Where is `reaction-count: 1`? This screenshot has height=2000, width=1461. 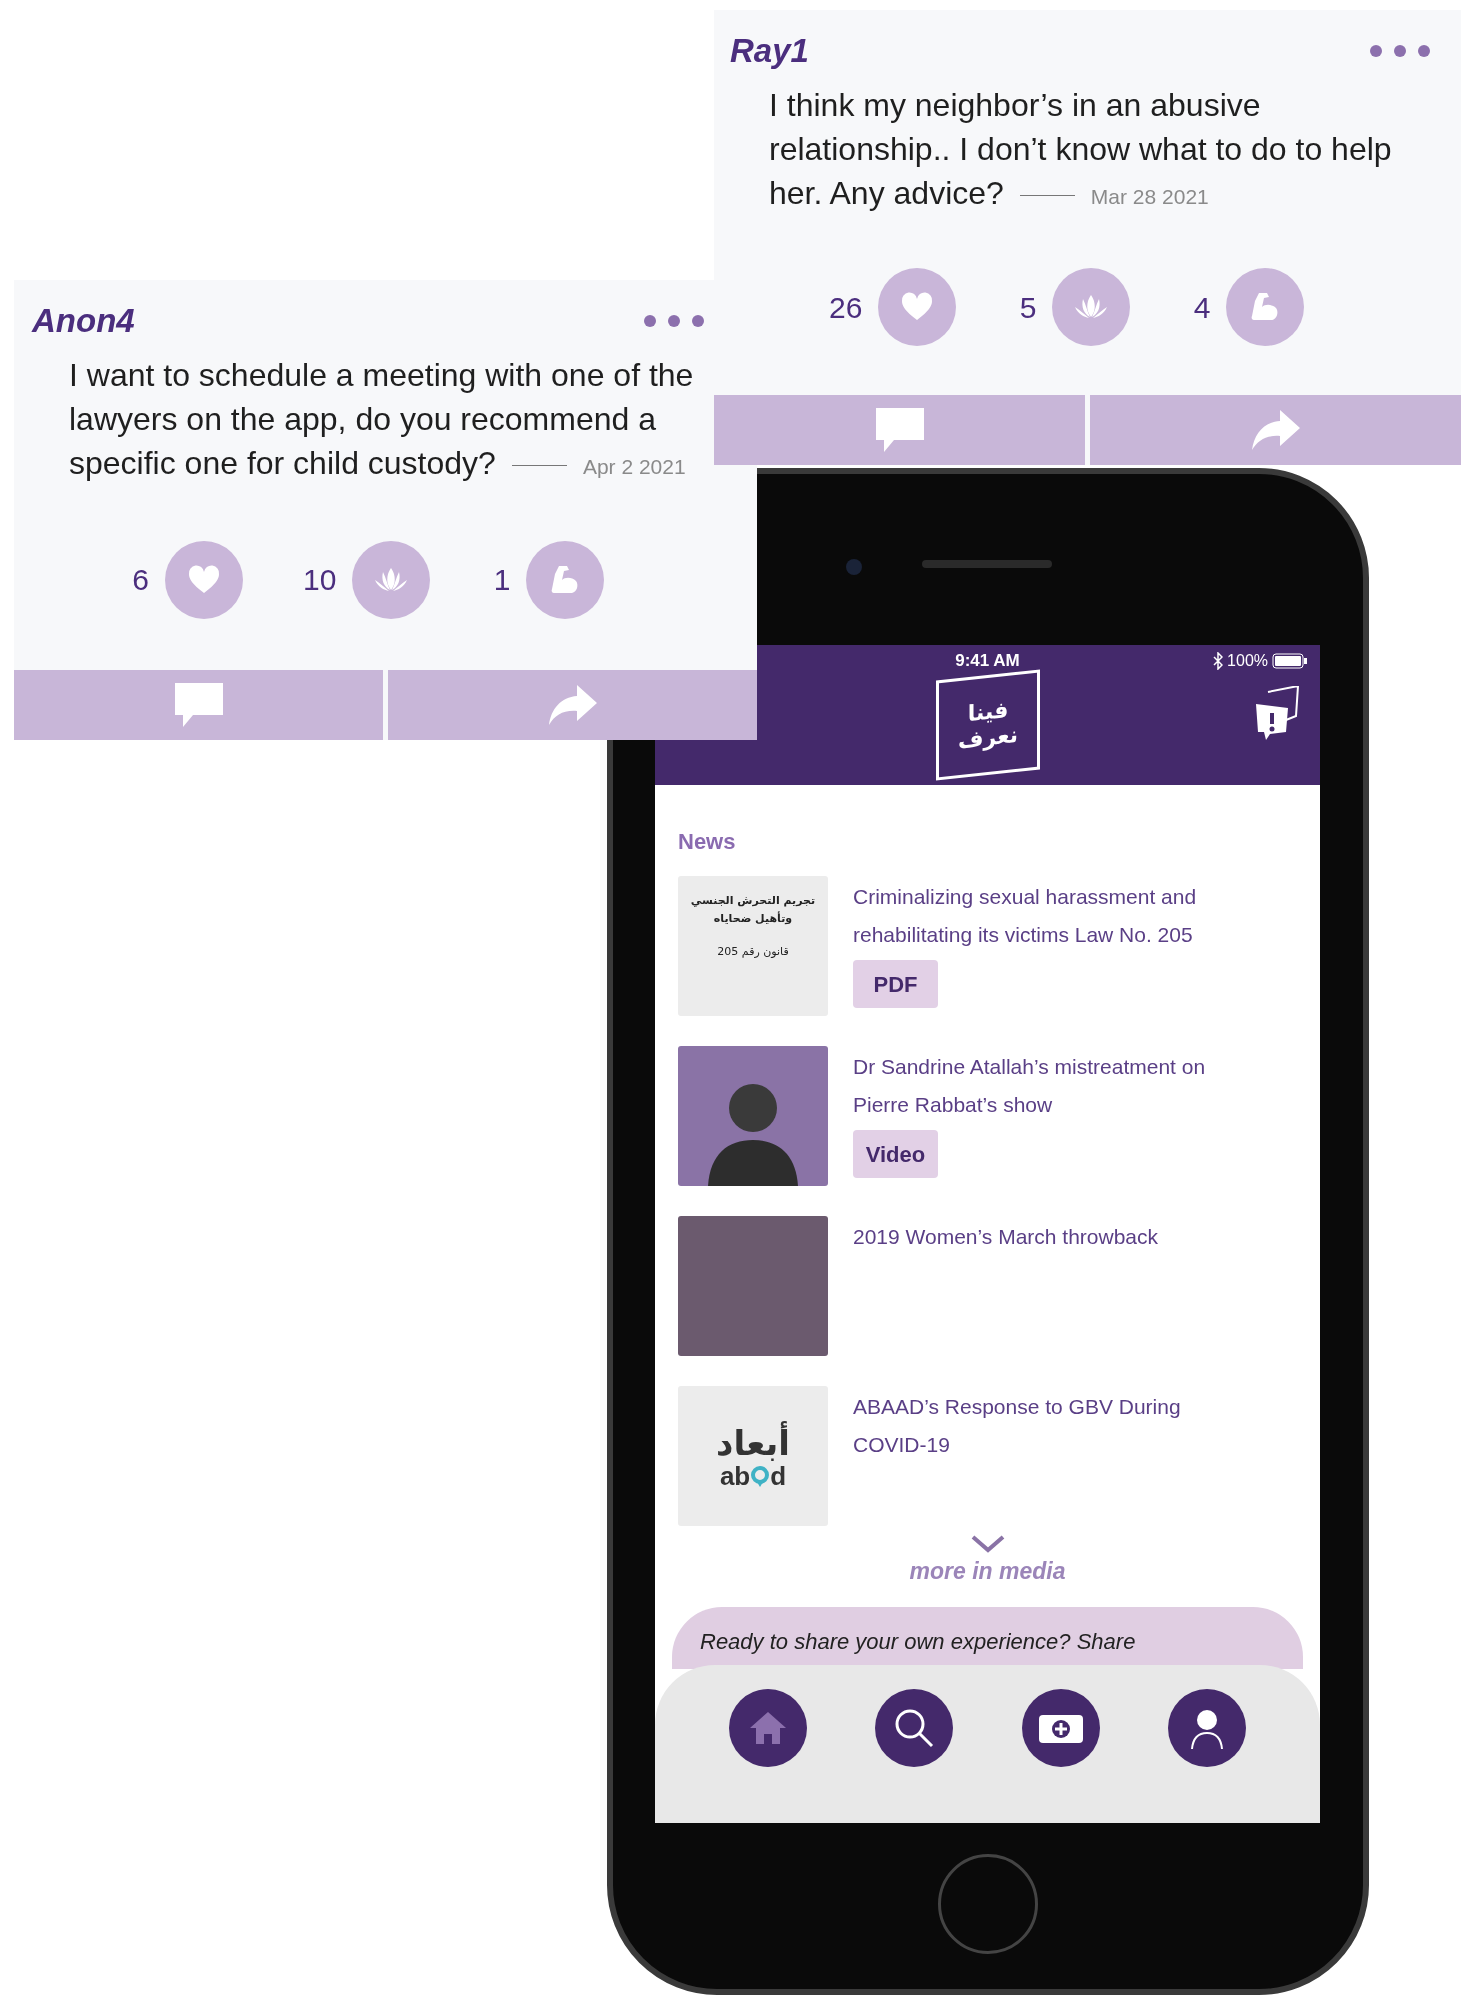 reaction-count: 1 is located at coordinates (501, 580).